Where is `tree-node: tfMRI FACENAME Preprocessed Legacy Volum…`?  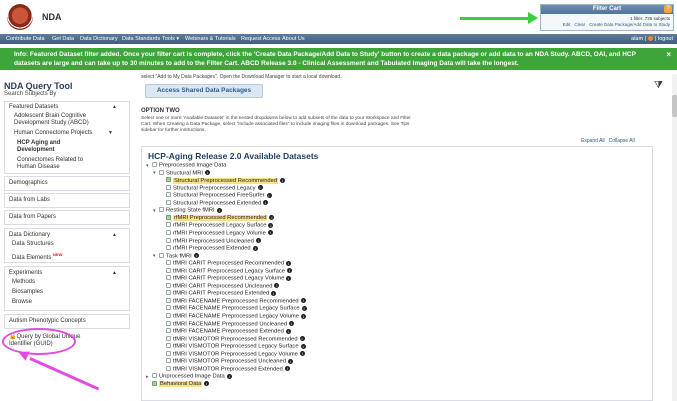 tree-node: tfMRI FACENAME Preprocessed Legacy Volum… is located at coordinates (233, 317).